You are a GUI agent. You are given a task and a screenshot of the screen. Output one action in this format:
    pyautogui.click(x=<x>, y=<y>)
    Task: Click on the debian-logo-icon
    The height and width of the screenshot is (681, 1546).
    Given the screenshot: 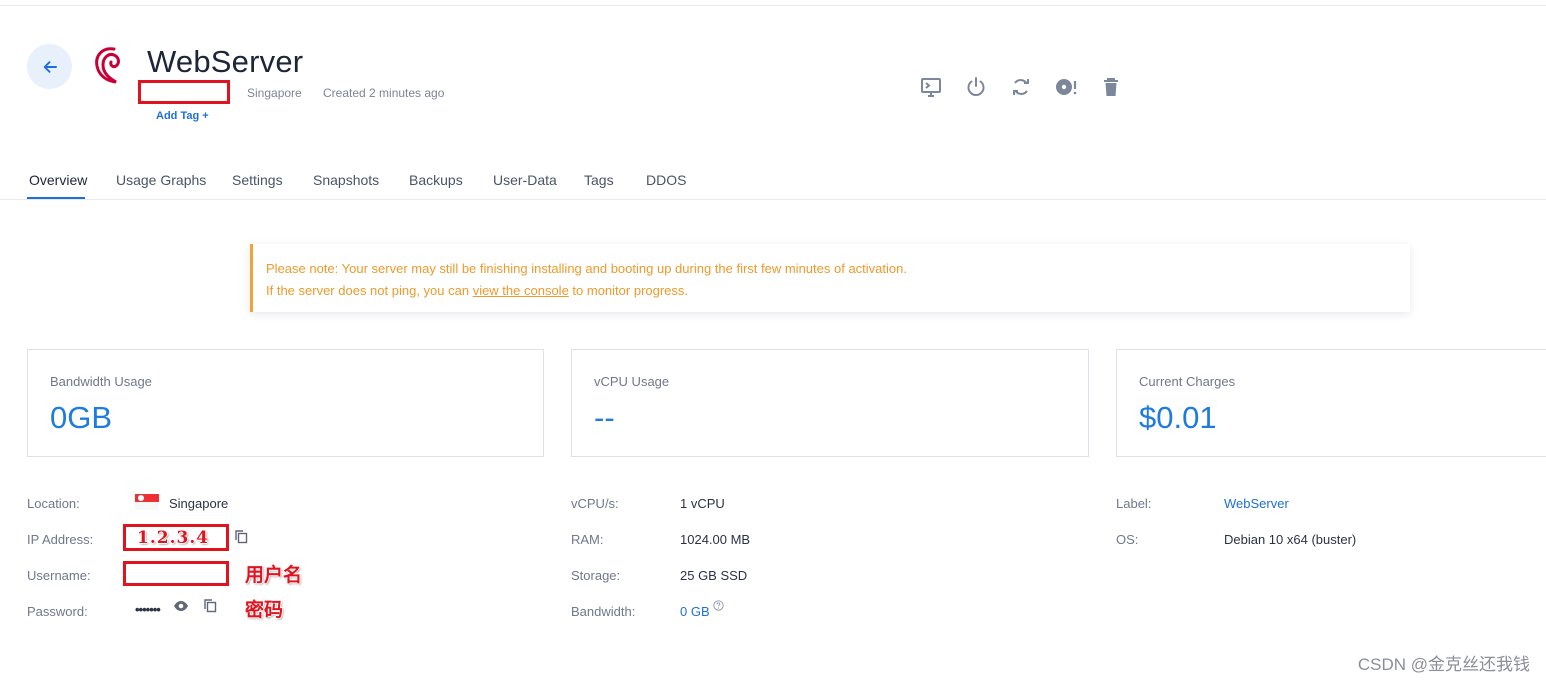 What is the action you would take?
    pyautogui.click(x=107, y=65)
    